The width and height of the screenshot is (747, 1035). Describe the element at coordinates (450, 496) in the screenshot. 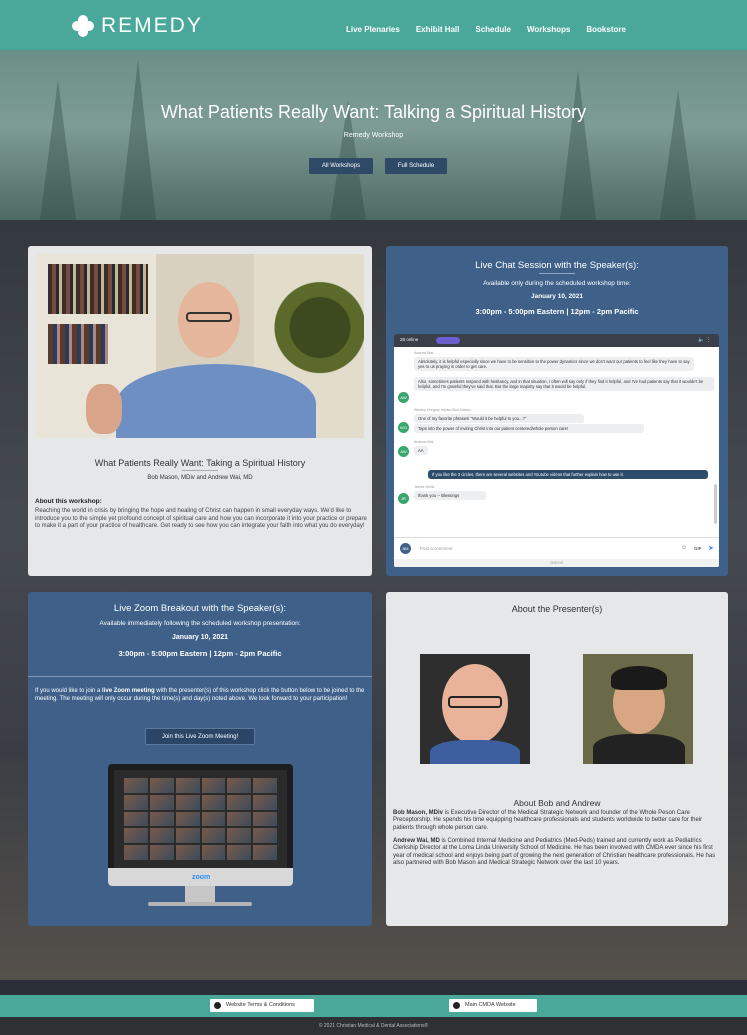

I see `chat-message: thank you -- Blessings` at that location.